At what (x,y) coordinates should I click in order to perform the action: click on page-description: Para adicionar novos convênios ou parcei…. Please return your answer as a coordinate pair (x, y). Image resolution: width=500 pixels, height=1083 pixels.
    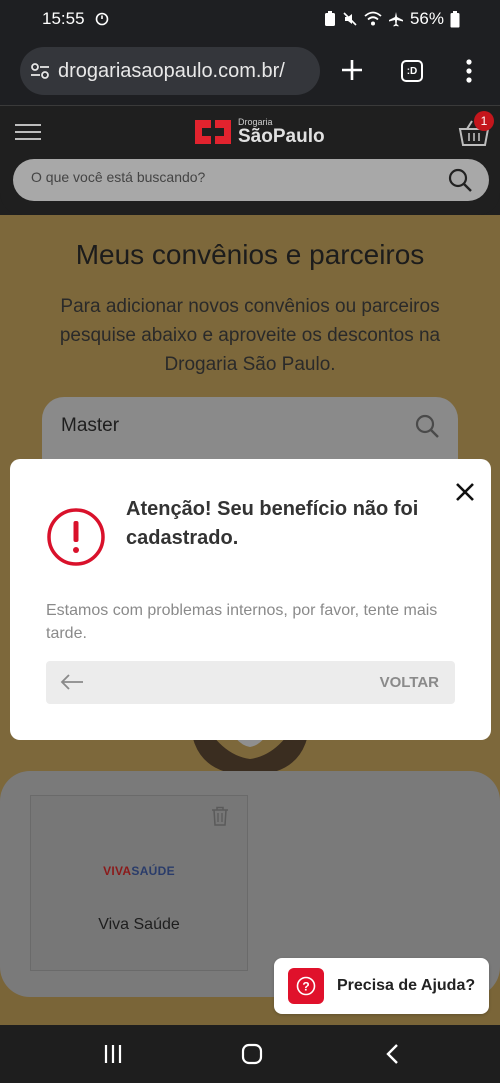
    Looking at the image, I should click on (250, 335).